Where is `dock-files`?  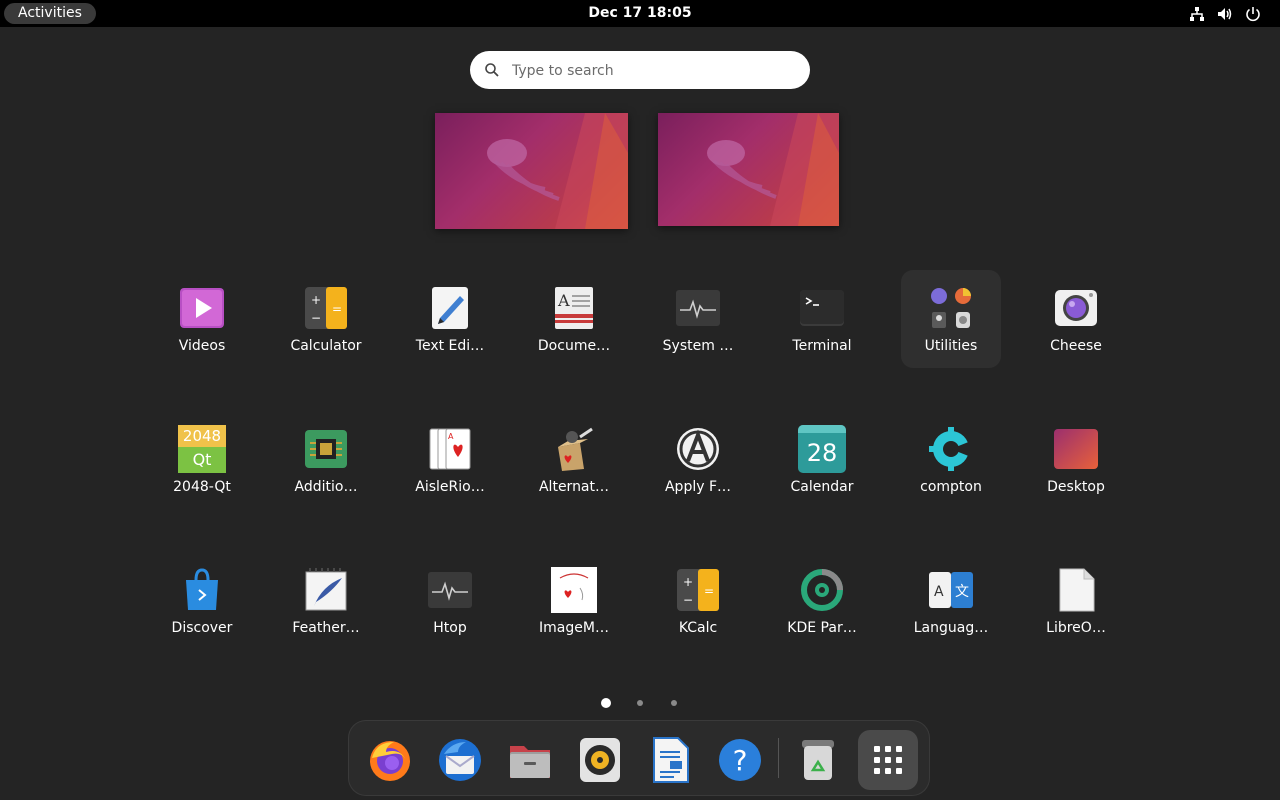
dock-files is located at coordinates (530, 760).